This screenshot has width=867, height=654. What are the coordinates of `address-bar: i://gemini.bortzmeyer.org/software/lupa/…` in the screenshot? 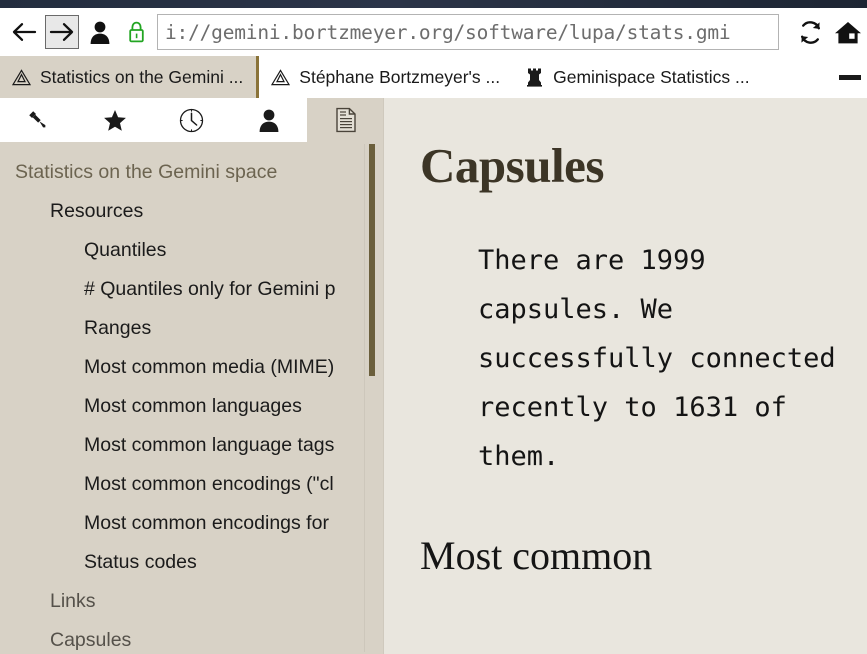 It's located at (468, 32).